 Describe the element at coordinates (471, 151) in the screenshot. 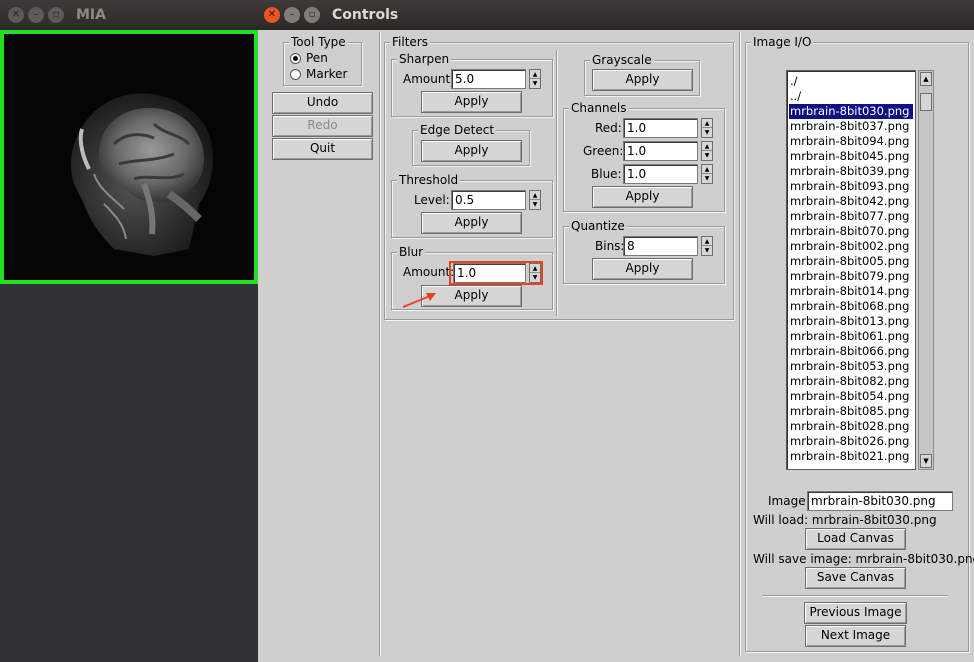

I see `edge-detect-apply-button: Apply` at that location.